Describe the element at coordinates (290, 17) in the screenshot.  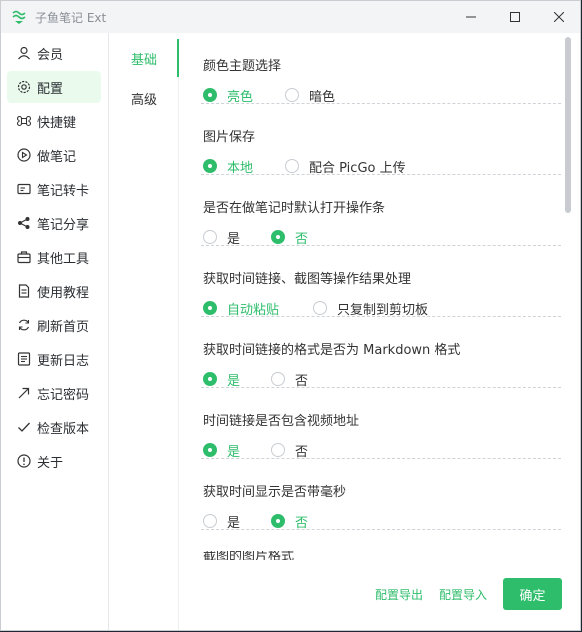
I see `title-bar: 子鱼笔记 Ext` at that location.